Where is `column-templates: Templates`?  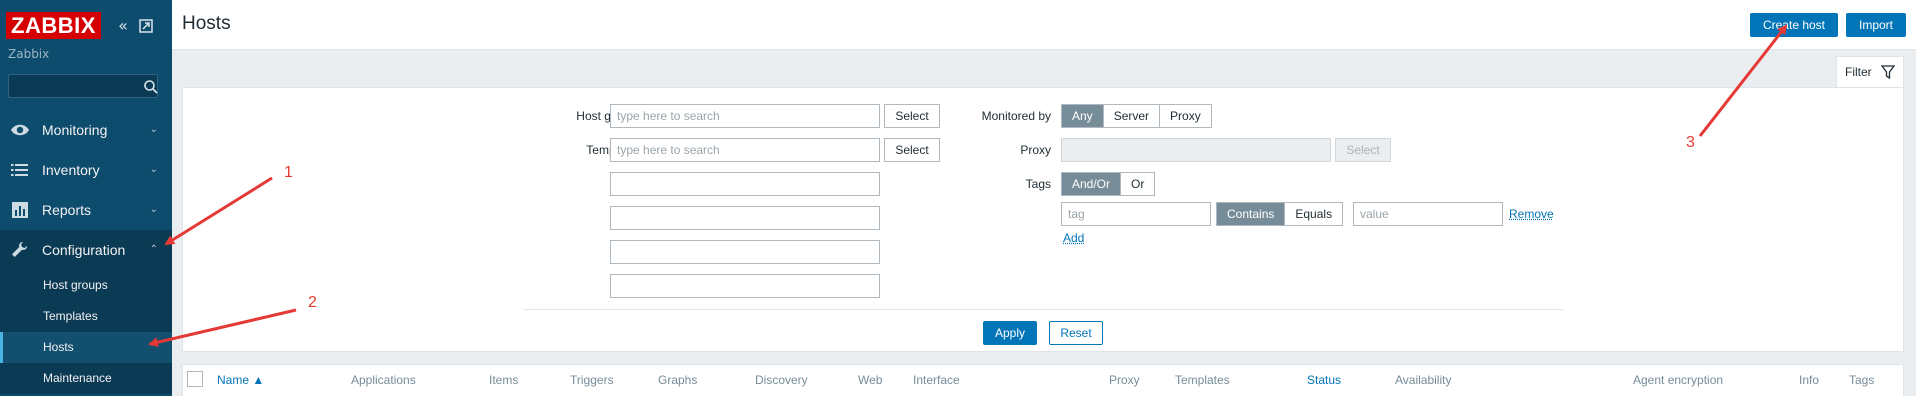
column-templates: Templates is located at coordinates (1202, 380).